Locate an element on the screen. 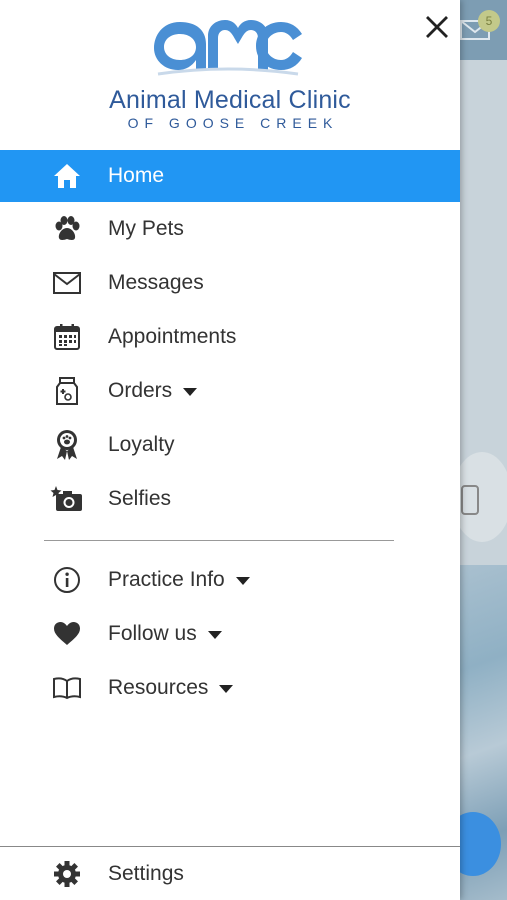 The height and width of the screenshot is (900, 507). menu-item-resources: Resources is located at coordinates (230, 688).